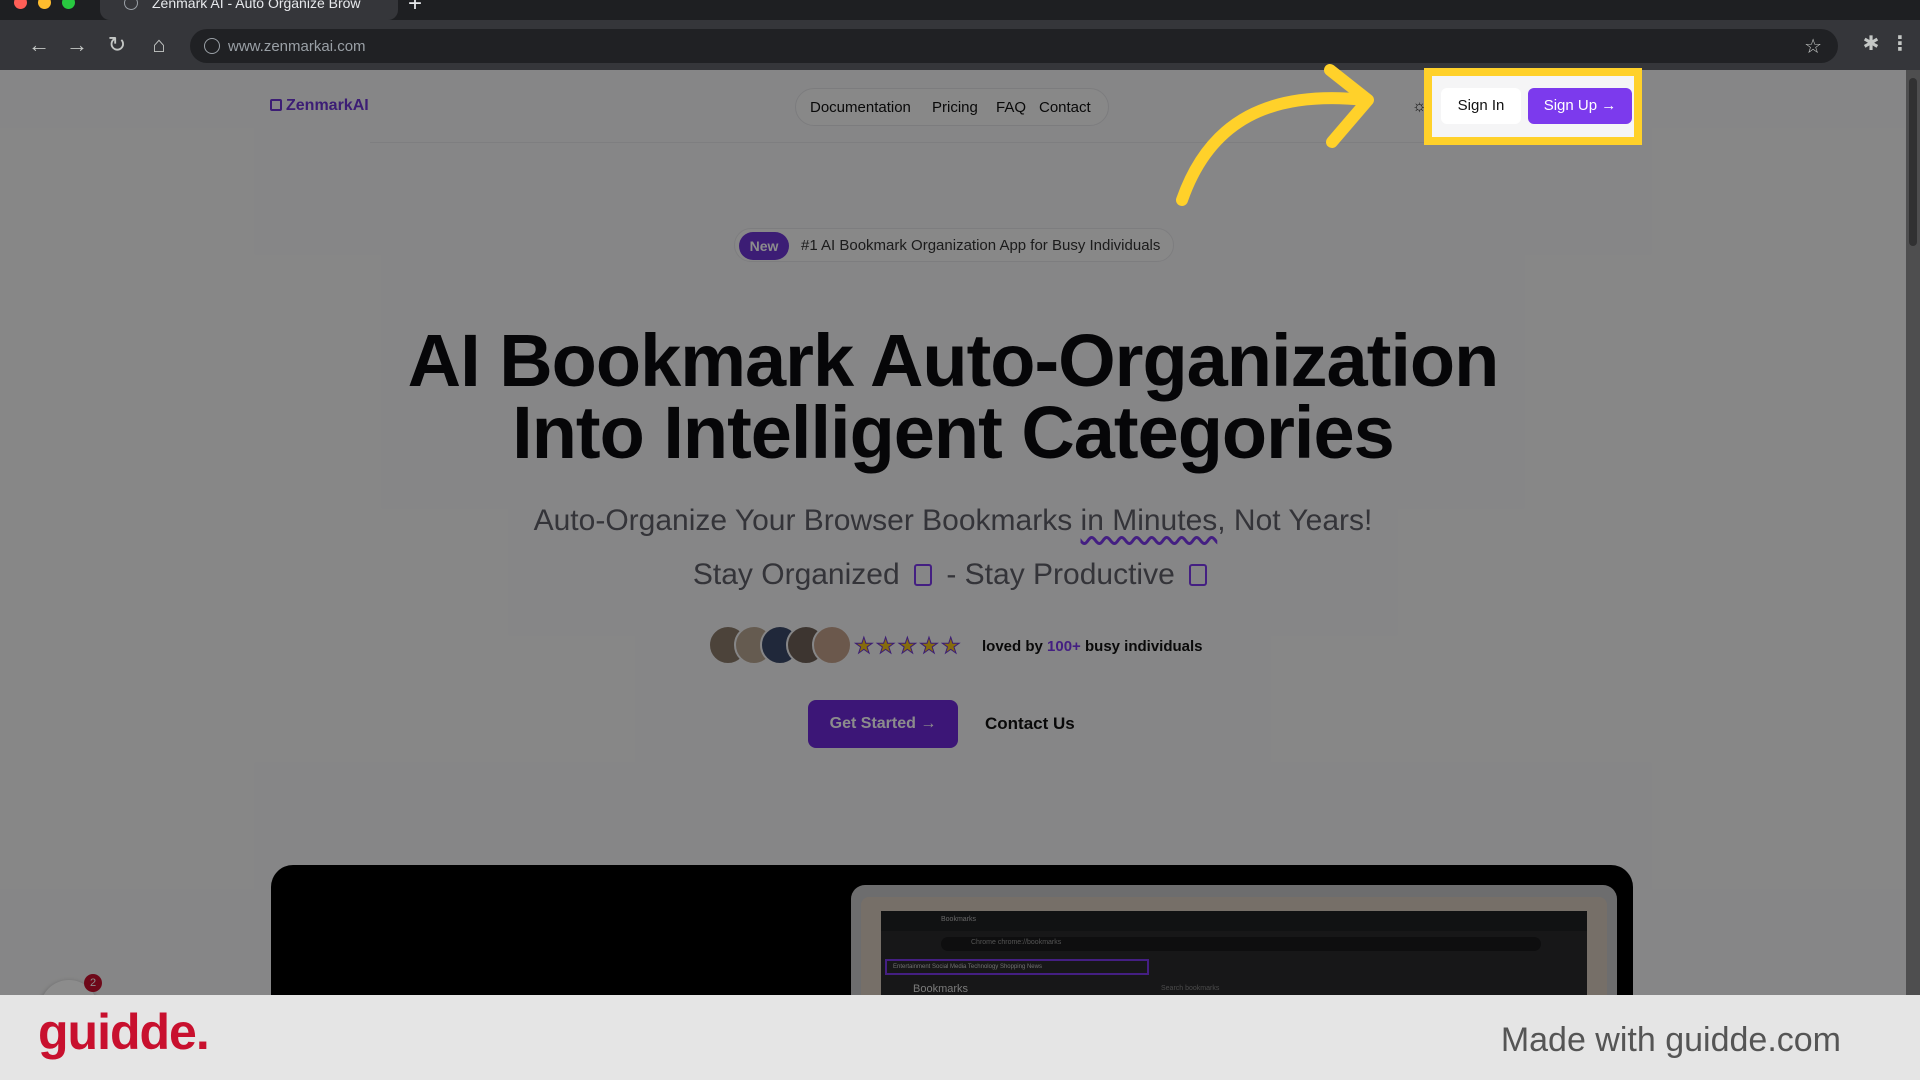 This screenshot has height=1080, width=1920. I want to click on sign-in-button: Sign In, so click(1481, 106).